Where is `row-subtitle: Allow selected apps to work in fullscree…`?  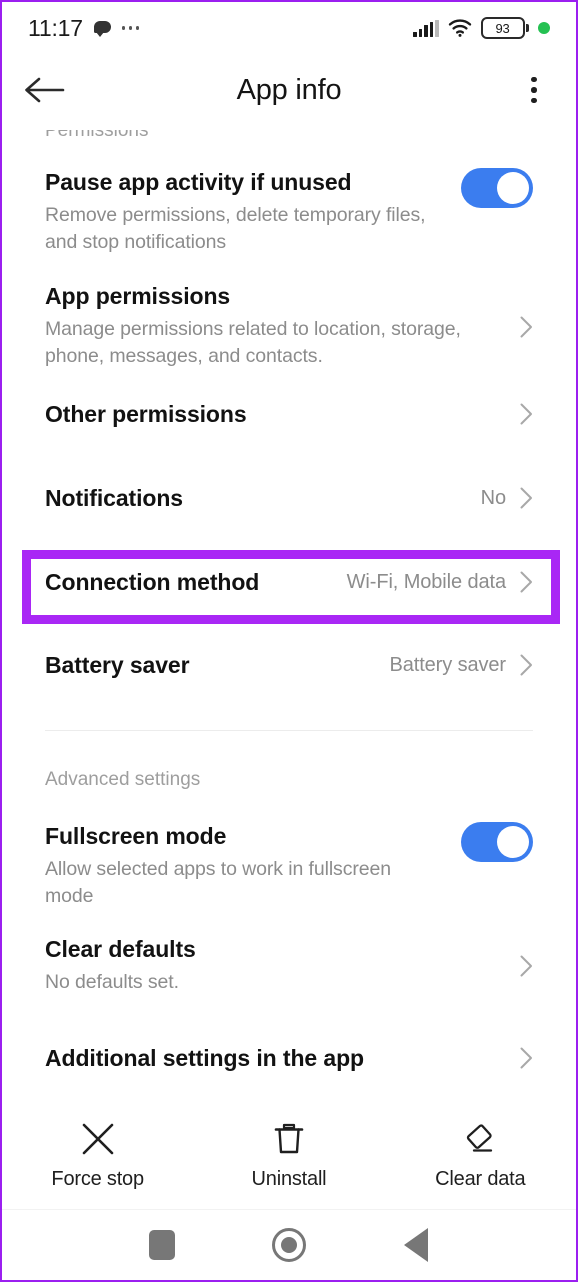
row-subtitle: Allow selected apps to work in fullscree… is located at coordinates (218, 882).